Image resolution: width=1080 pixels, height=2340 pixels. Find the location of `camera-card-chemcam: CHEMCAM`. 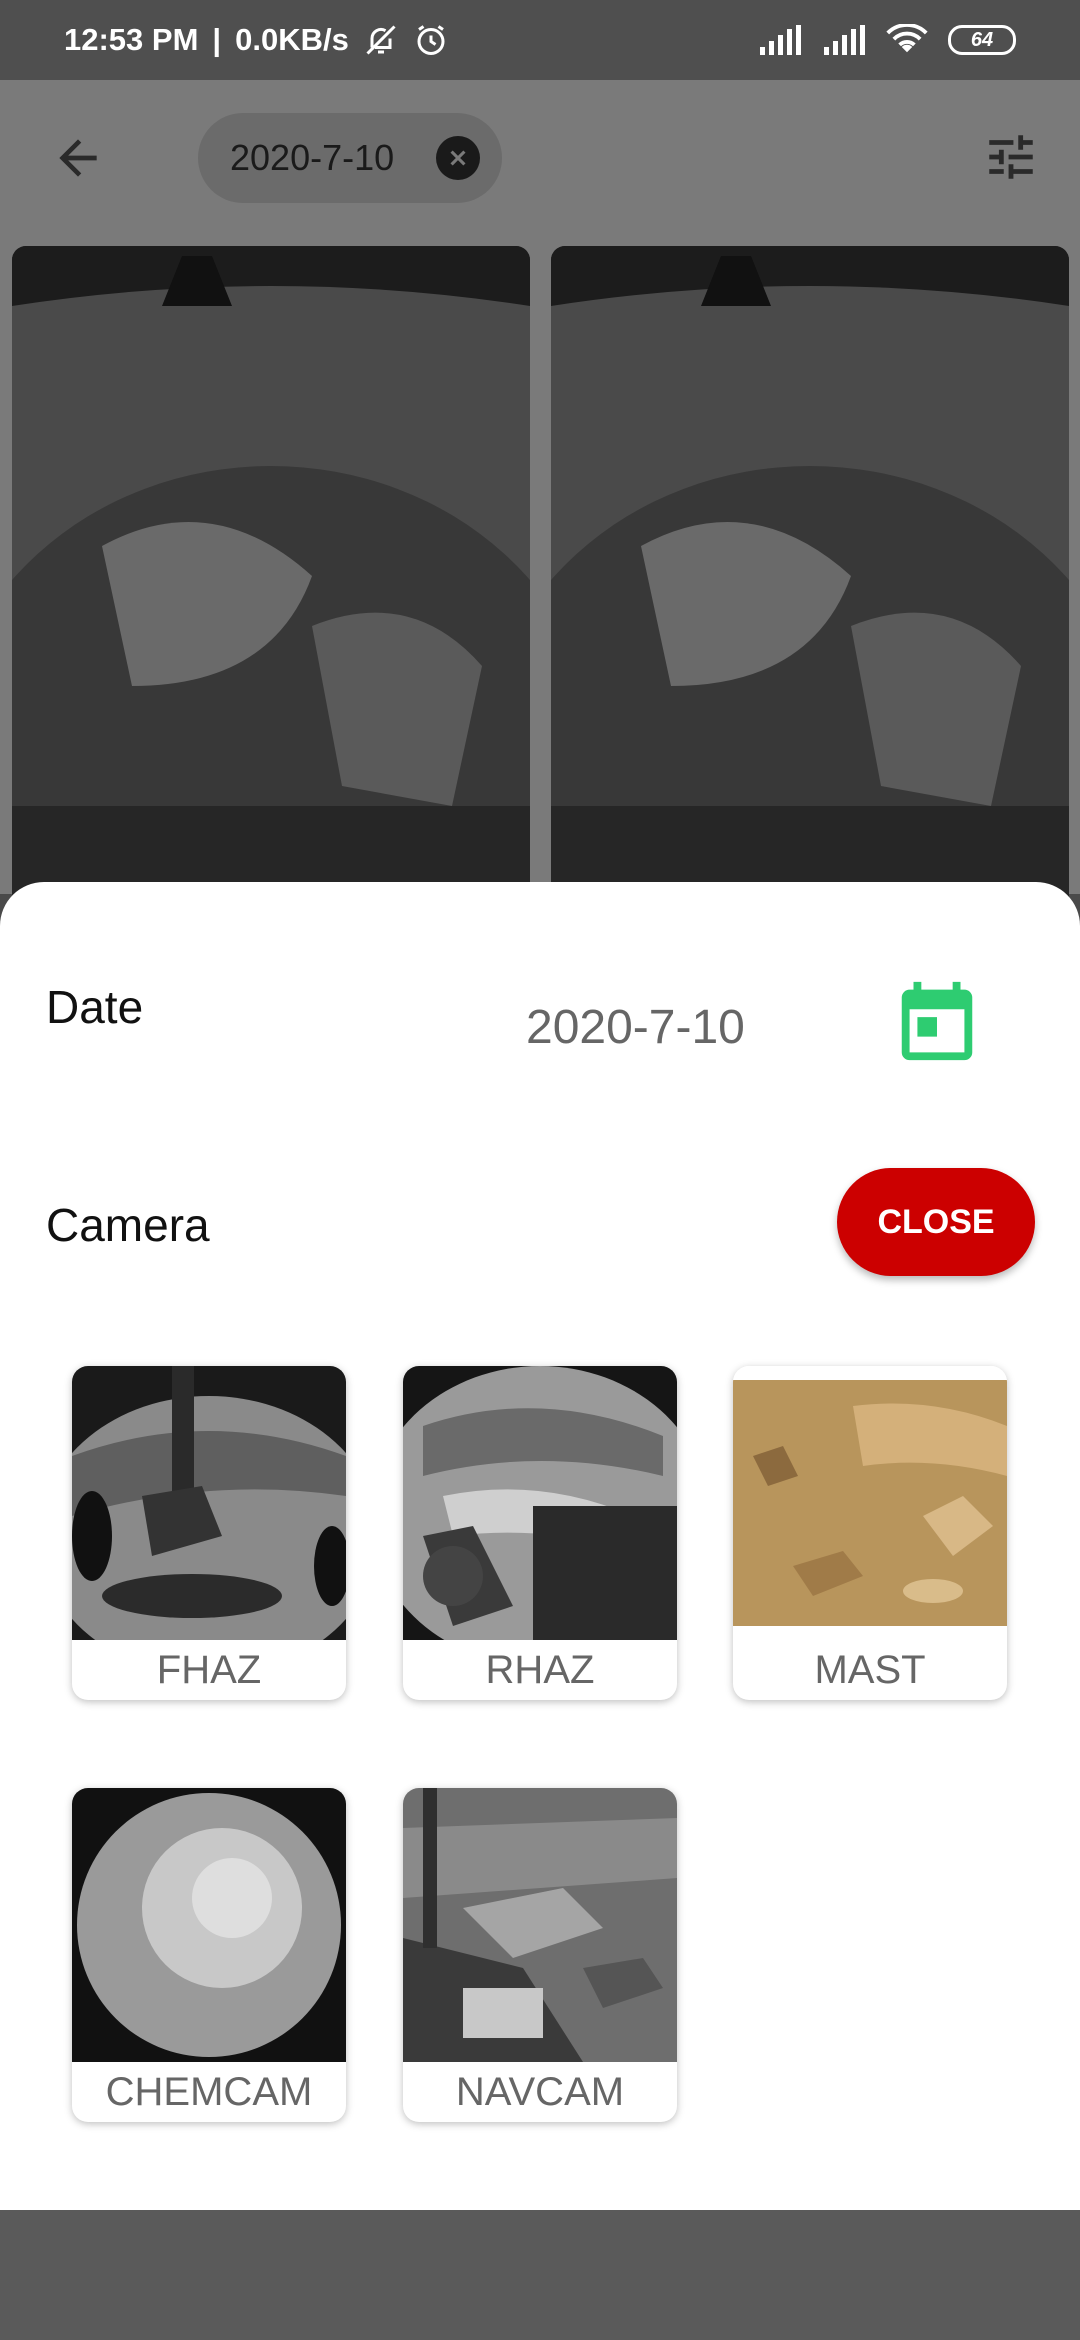

camera-card-chemcam: CHEMCAM is located at coordinates (209, 1955).